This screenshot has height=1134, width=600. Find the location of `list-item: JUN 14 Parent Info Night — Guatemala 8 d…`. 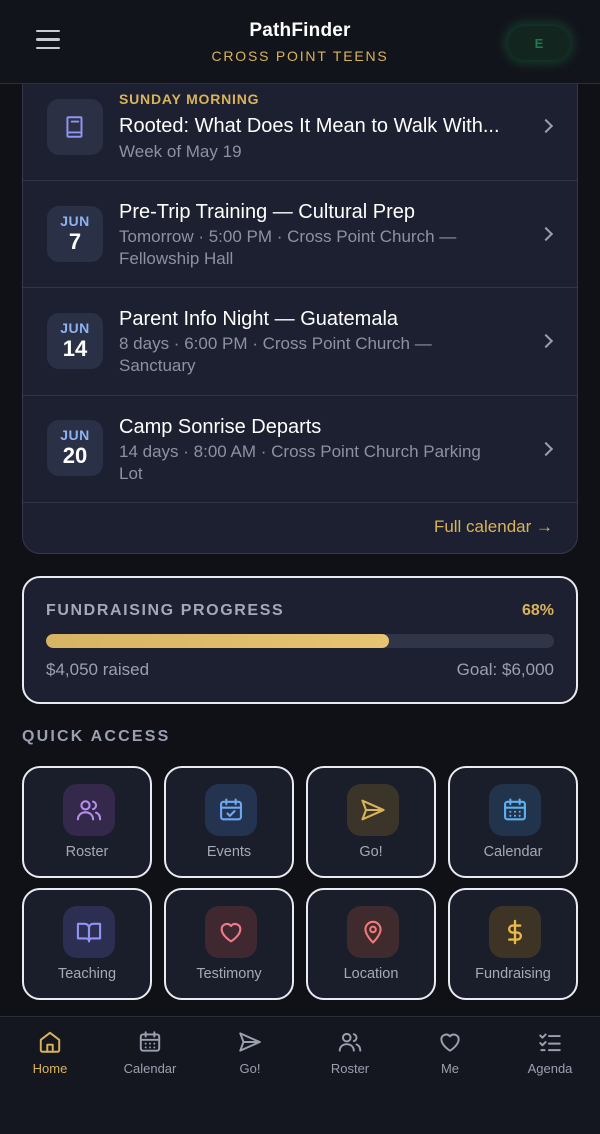

list-item: JUN 14 Parent Info Night — Guatemala 8 d… is located at coordinates (300, 342).